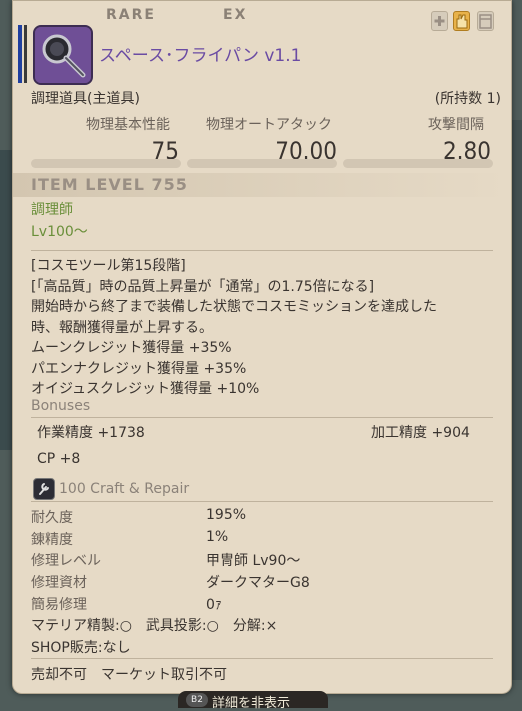 This screenshot has width=522, height=711. What do you see at coordinates (253, 561) in the screenshot?
I see `repair-level-value: 甲冑師 Lv90～` at bounding box center [253, 561].